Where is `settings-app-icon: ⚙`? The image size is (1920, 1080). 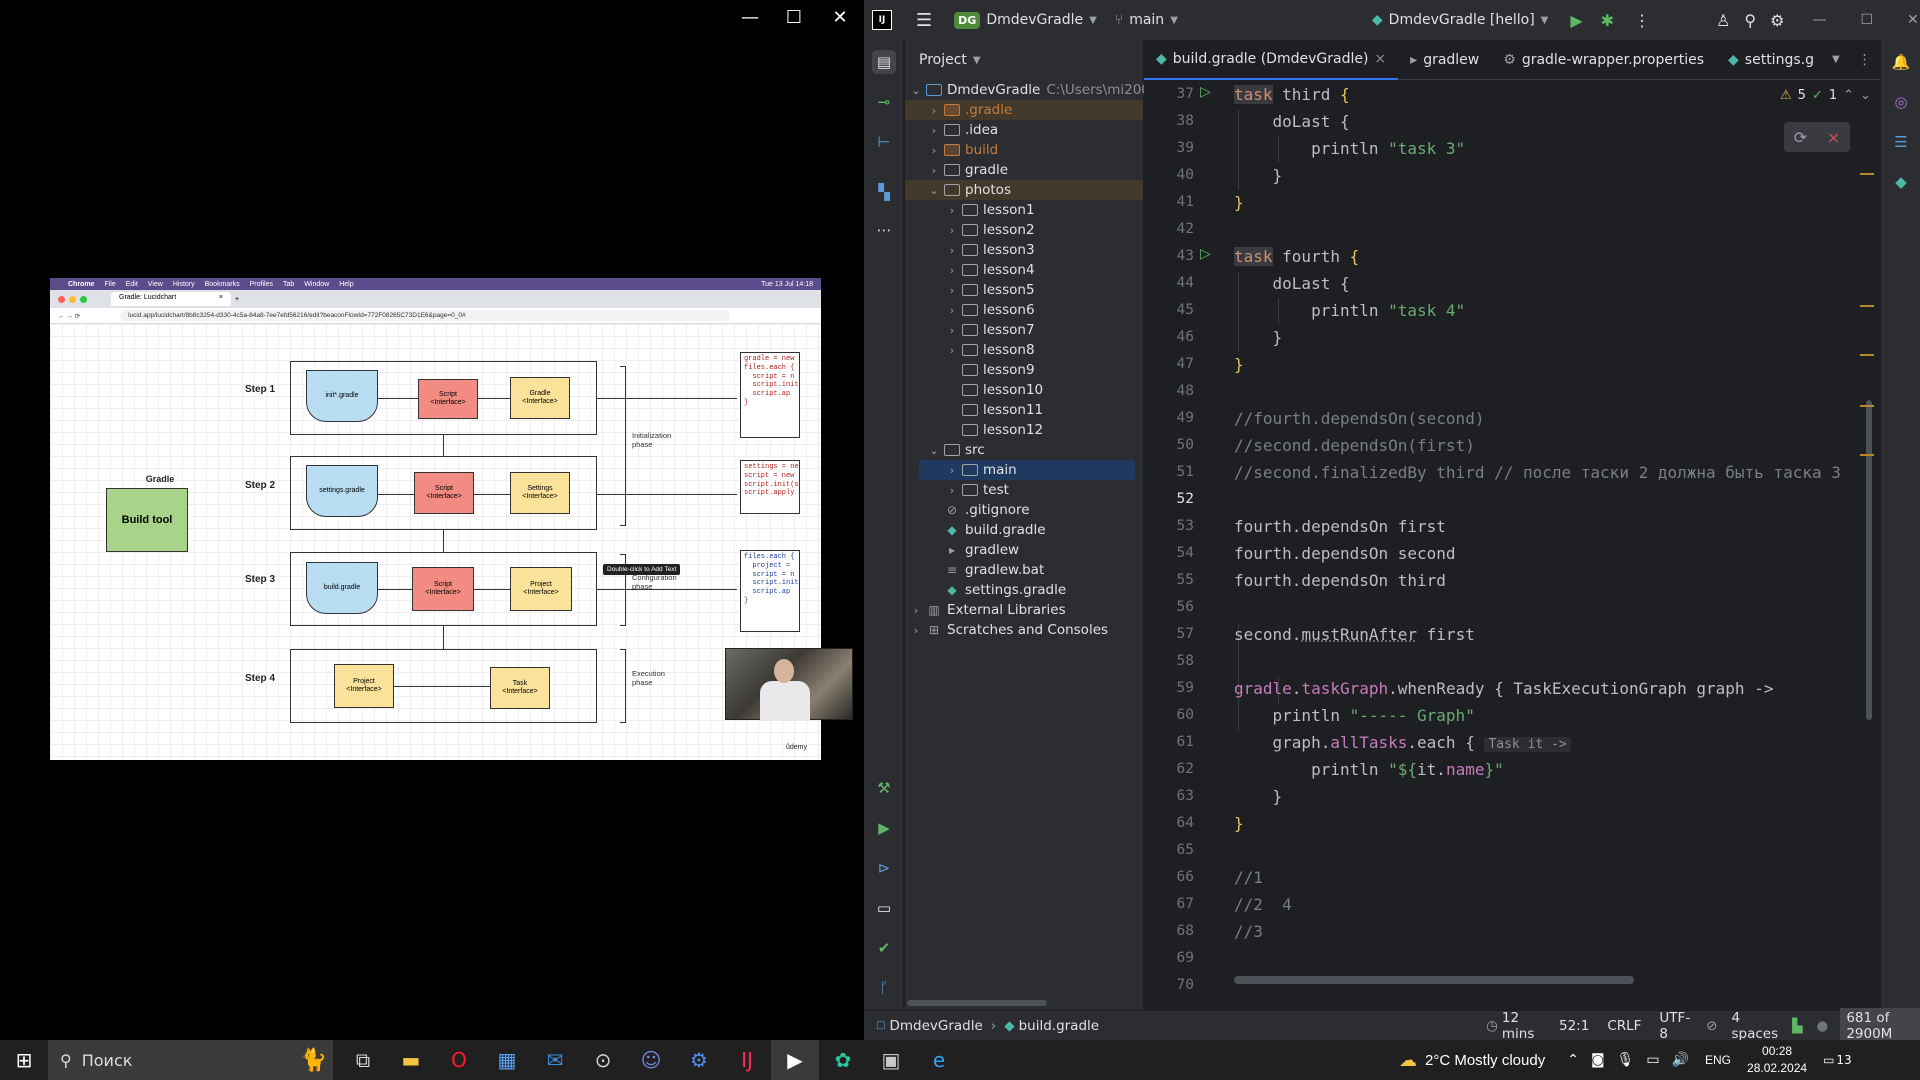 settings-app-icon: ⚙ is located at coordinates (699, 1060).